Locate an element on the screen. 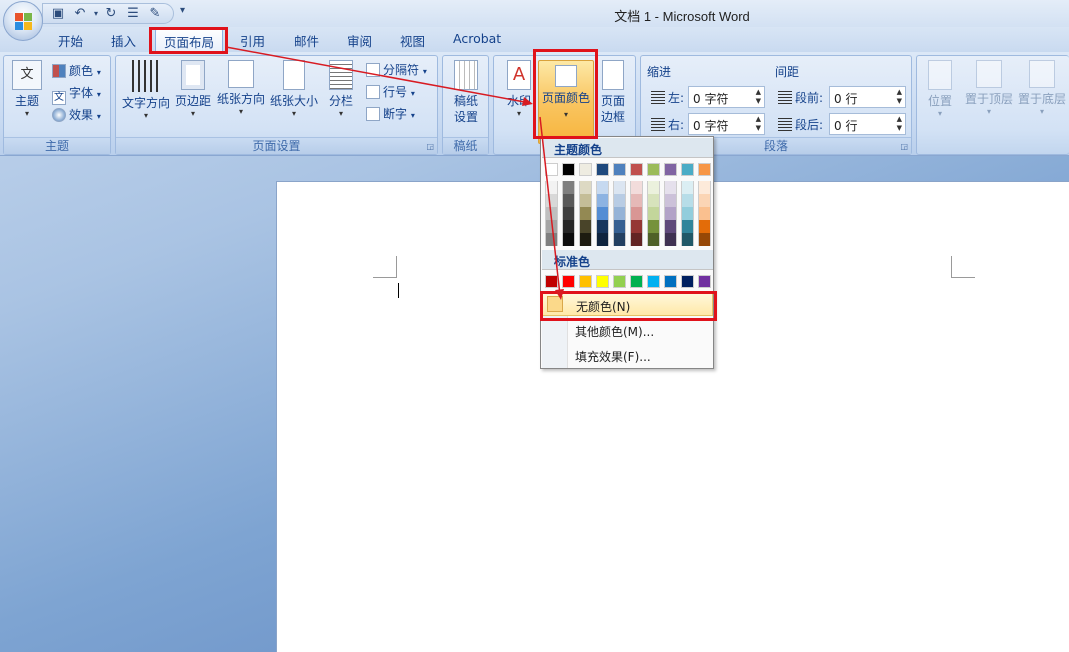 The width and height of the screenshot is (1069, 652). page-borders-button: 页面 边框 is located at coordinates (613, 92).